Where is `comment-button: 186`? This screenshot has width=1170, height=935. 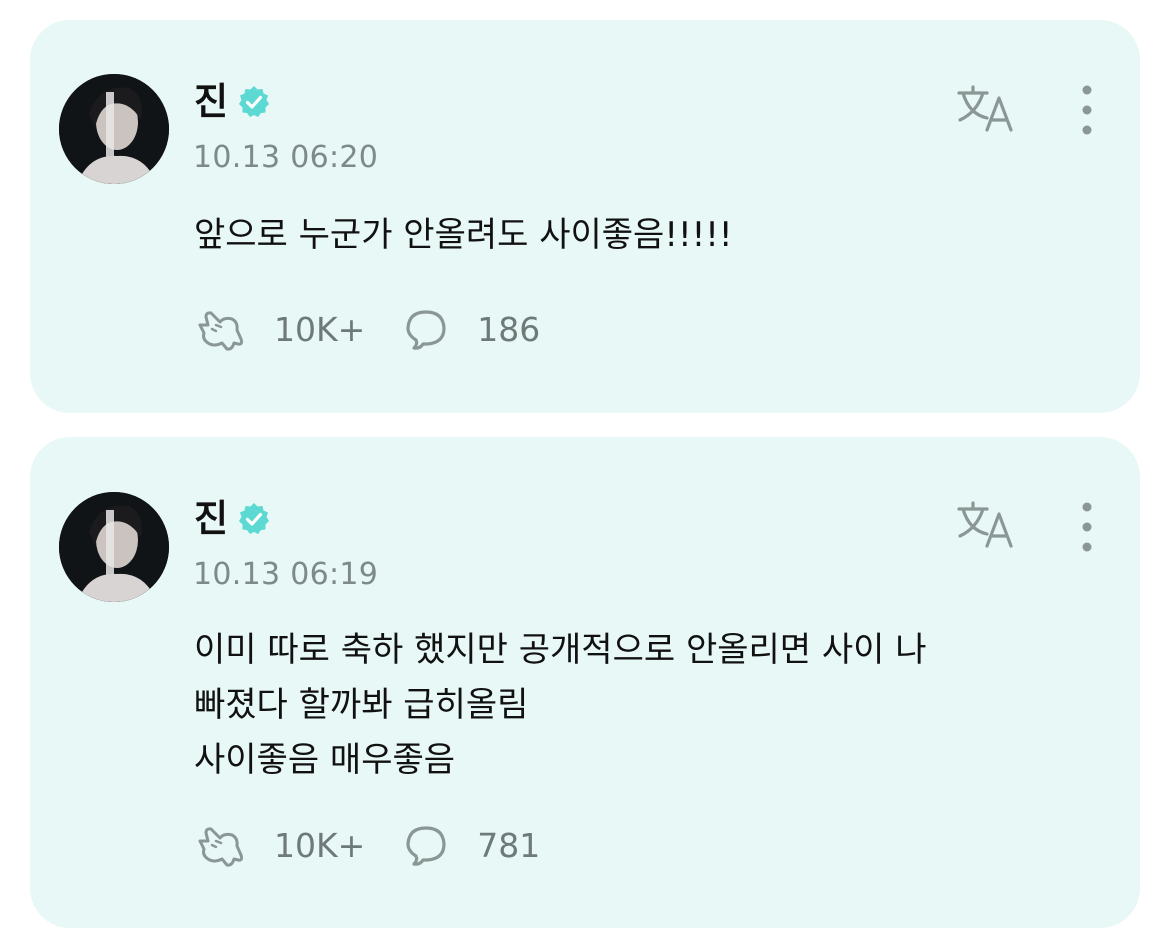 comment-button: 186 is located at coordinates (471, 330).